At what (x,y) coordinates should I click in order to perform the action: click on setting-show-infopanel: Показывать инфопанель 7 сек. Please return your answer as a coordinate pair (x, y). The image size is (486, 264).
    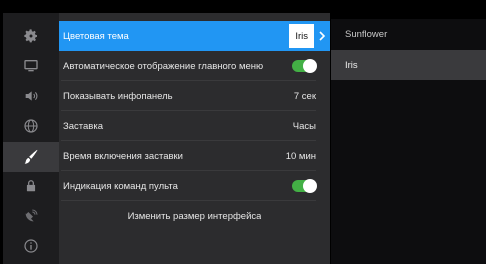
    Looking at the image, I should click on (194, 96).